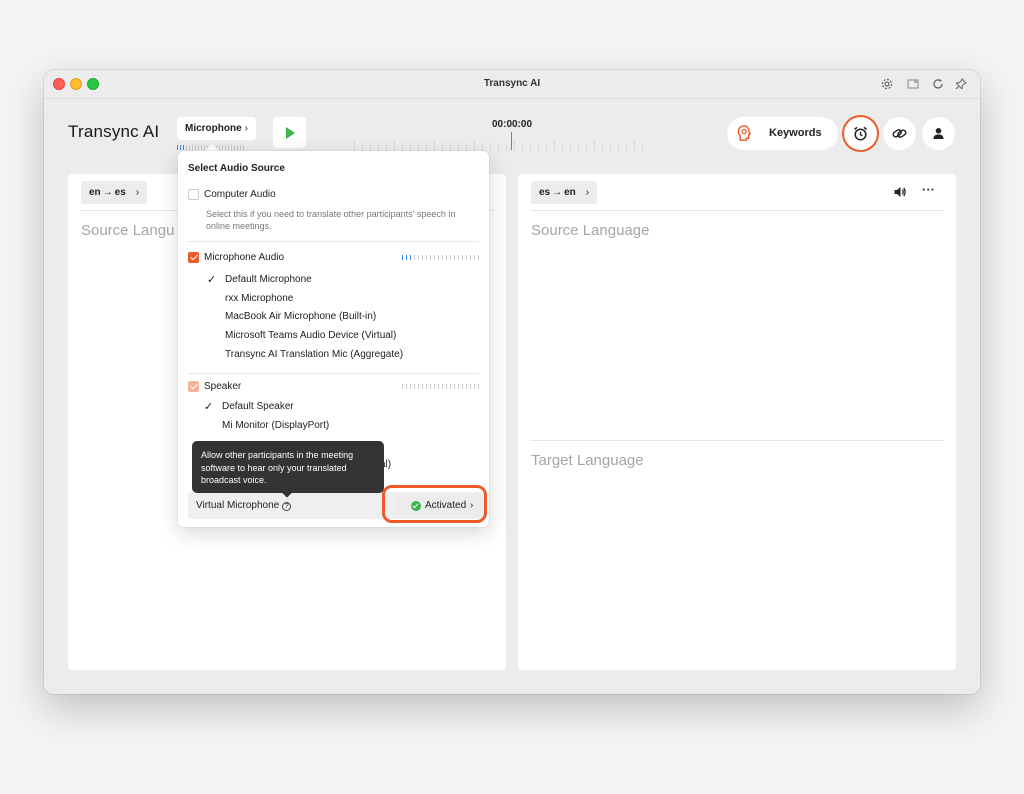 The width and height of the screenshot is (1024, 794). Describe the element at coordinates (795, 133) in the screenshot. I see `keywords-label: Keywords` at that location.